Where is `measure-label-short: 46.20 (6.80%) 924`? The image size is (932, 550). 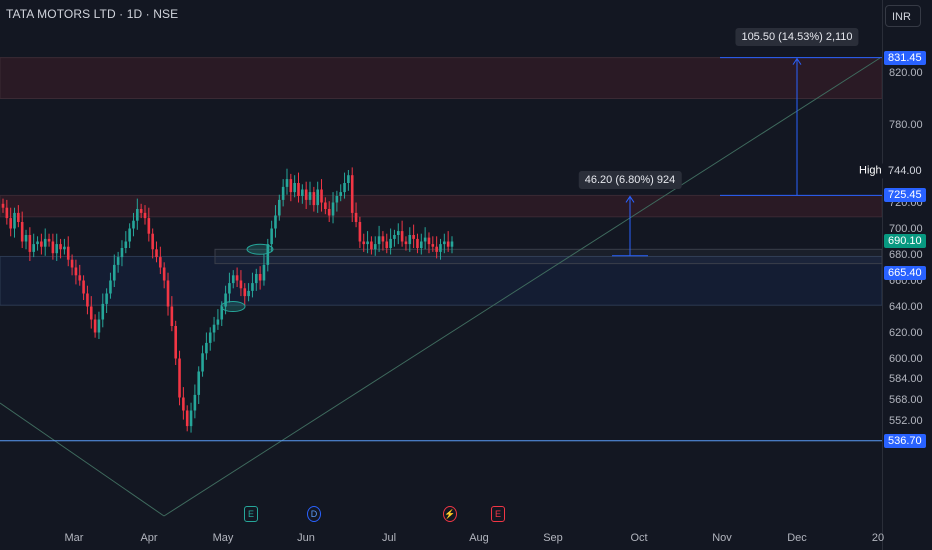 measure-label-short: 46.20 (6.80%) 924 is located at coordinates (630, 180).